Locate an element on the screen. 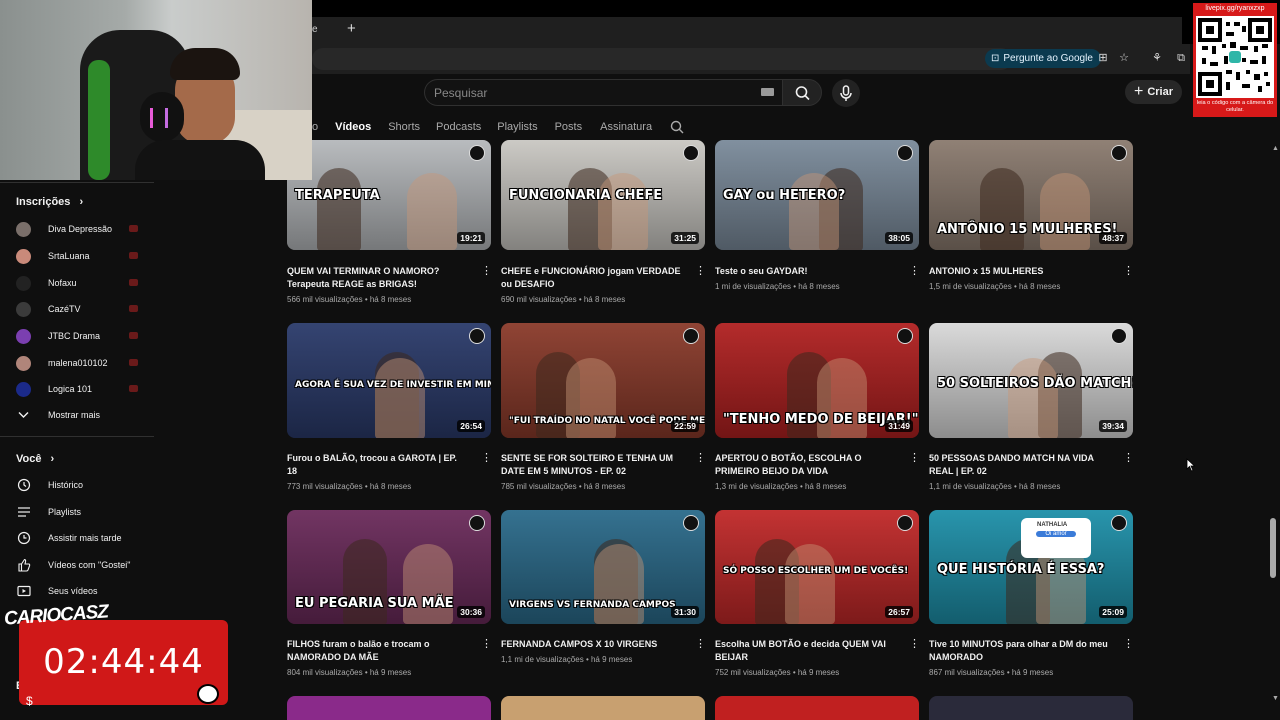 The height and width of the screenshot is (720, 1280). search-icon is located at coordinates (802, 93).